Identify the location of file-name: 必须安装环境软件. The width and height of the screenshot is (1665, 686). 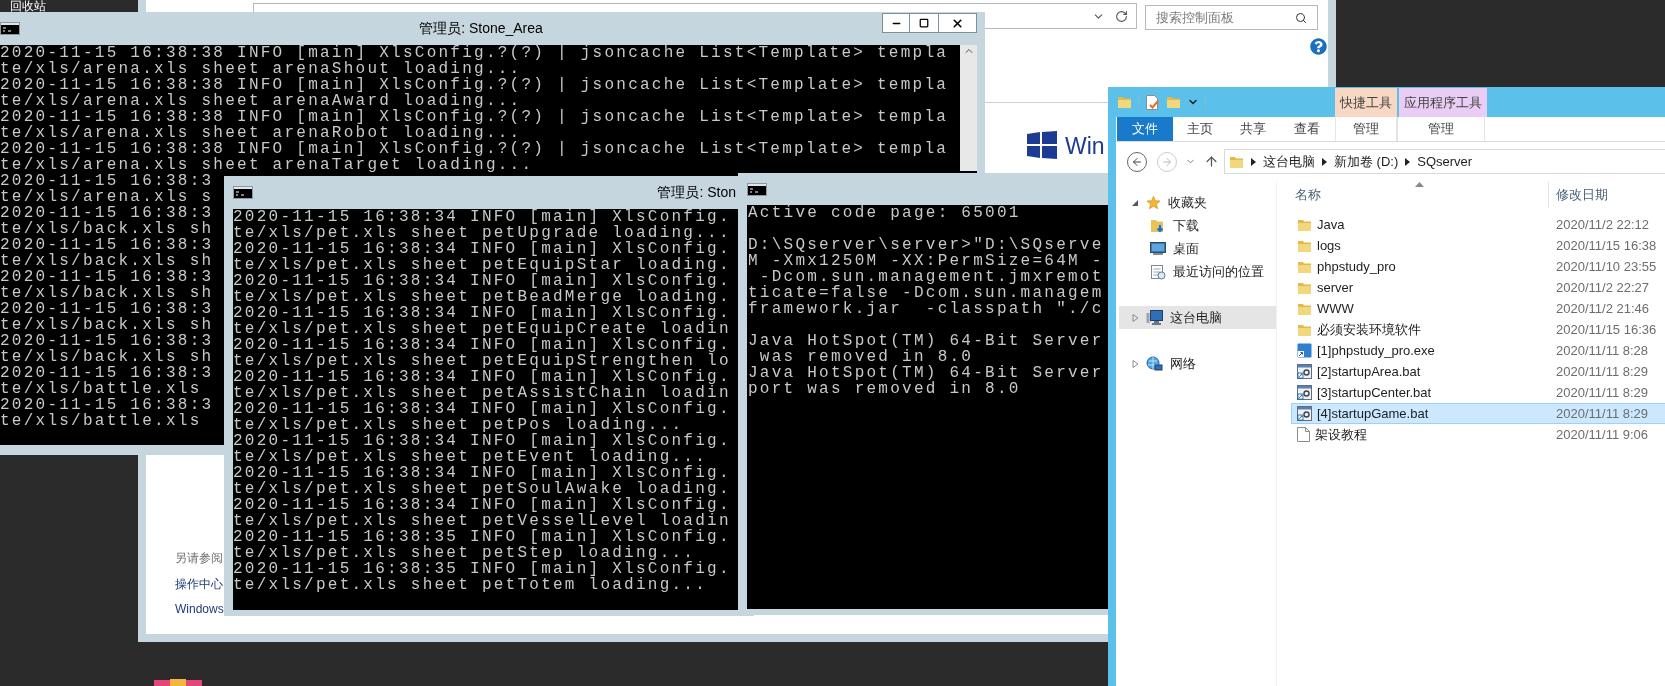
(1369, 329).